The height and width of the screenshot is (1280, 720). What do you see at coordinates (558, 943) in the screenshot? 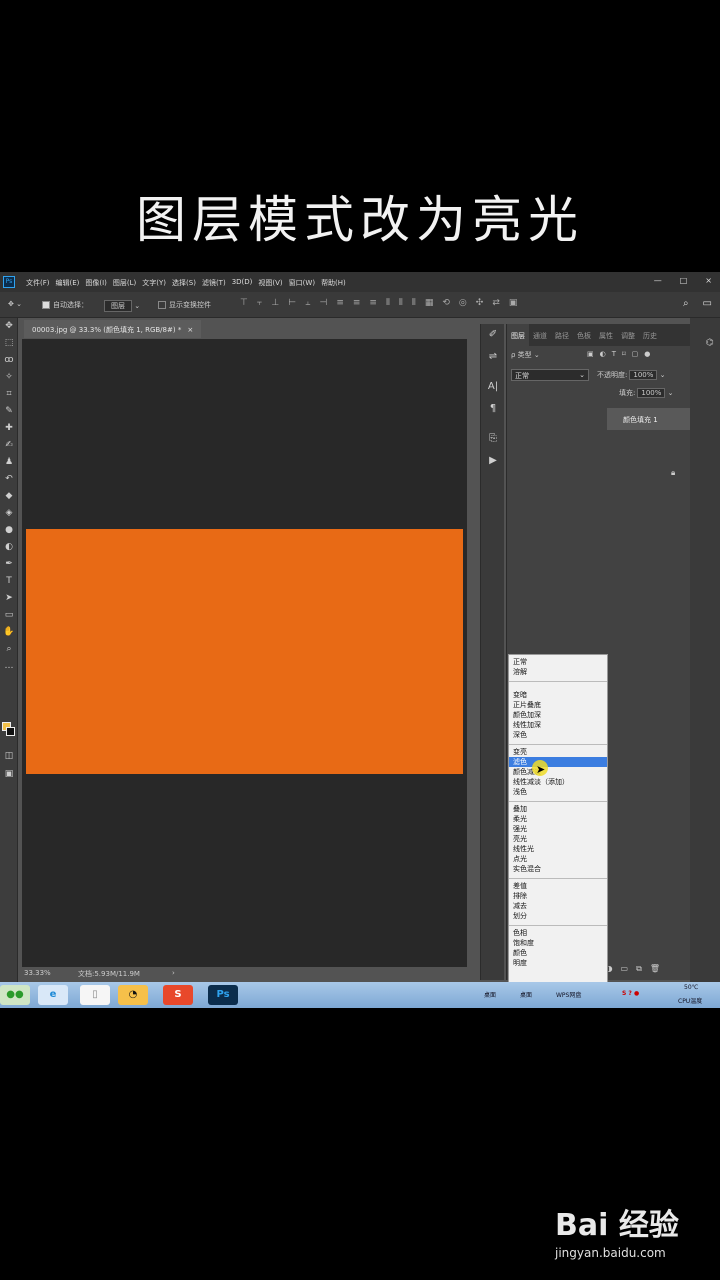
I see `blend-option: 饱和度` at bounding box center [558, 943].